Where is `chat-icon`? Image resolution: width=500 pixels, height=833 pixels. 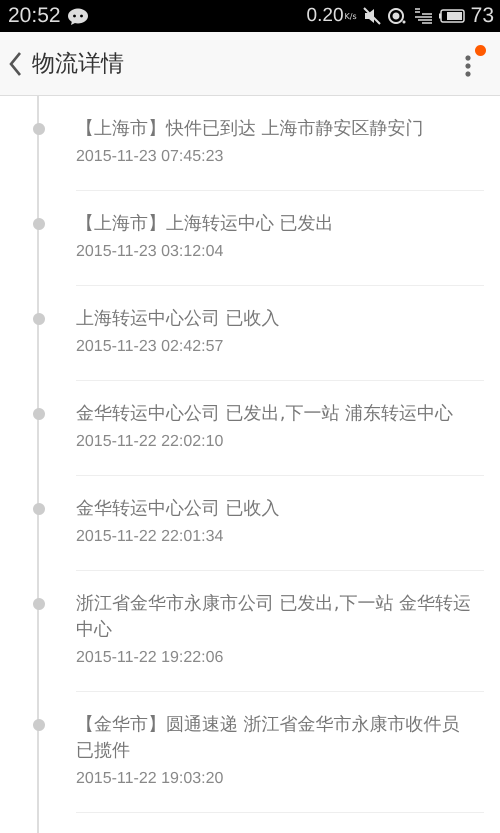 chat-icon is located at coordinates (77, 16).